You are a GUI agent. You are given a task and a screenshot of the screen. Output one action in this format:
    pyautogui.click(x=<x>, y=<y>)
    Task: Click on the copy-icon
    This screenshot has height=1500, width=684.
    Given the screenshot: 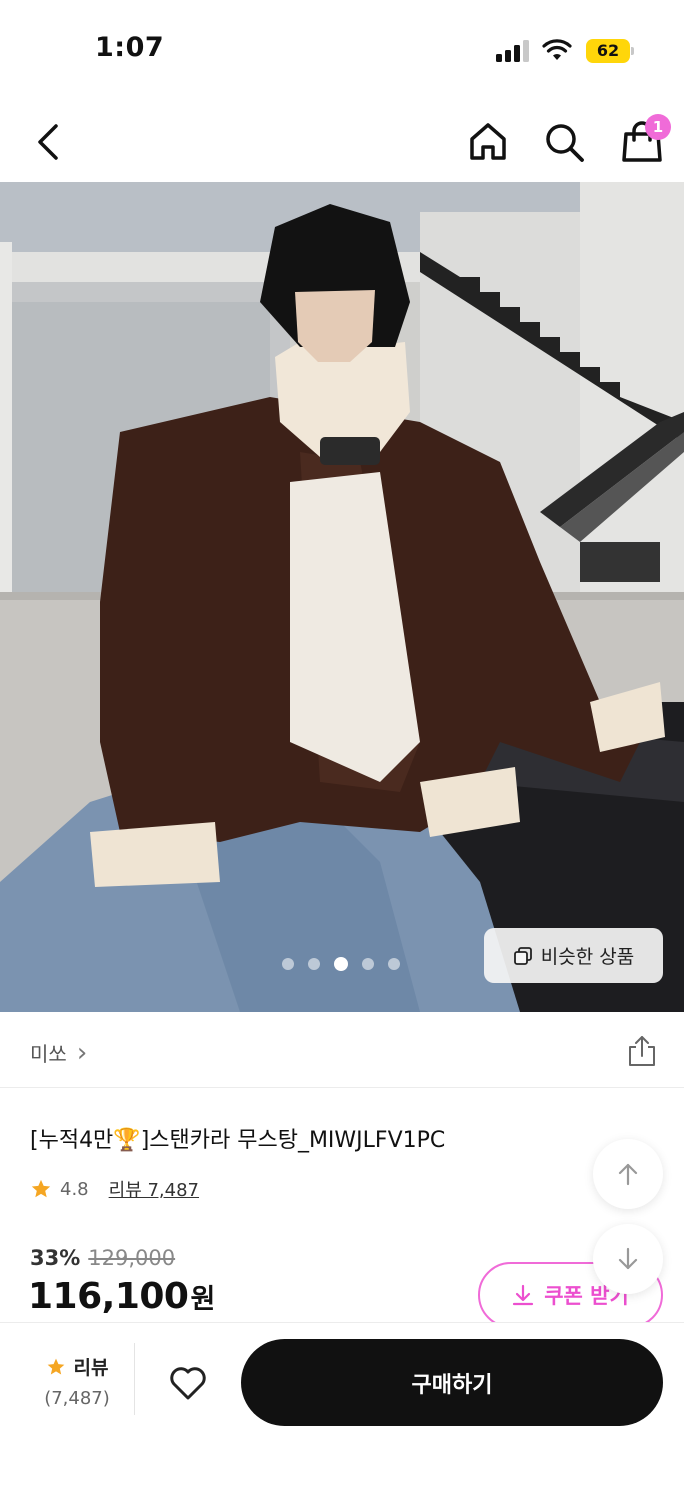 What is the action you would take?
    pyautogui.click(x=522, y=955)
    